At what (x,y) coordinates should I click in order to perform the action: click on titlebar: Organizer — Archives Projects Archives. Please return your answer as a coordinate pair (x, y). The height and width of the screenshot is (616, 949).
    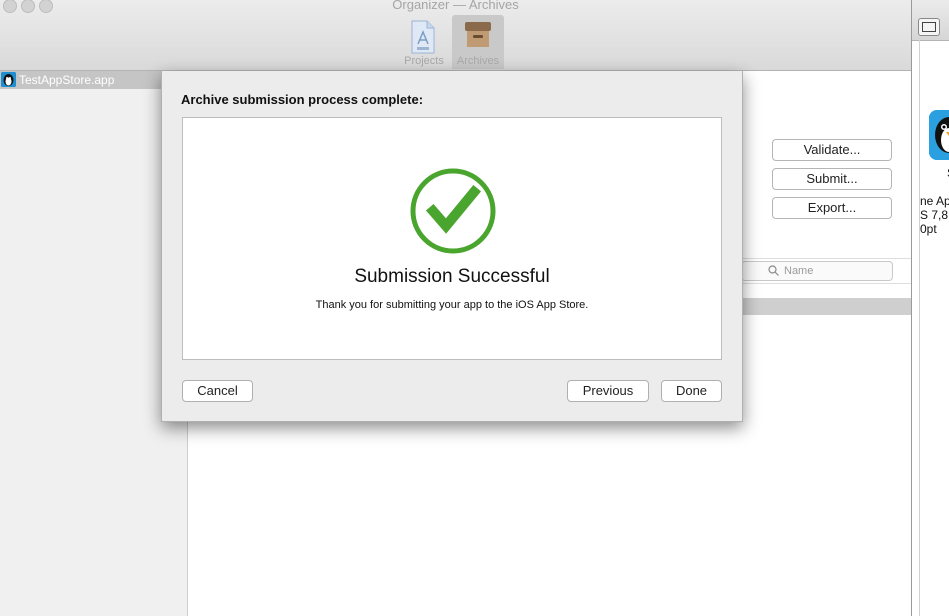
    Looking at the image, I should click on (455, 35).